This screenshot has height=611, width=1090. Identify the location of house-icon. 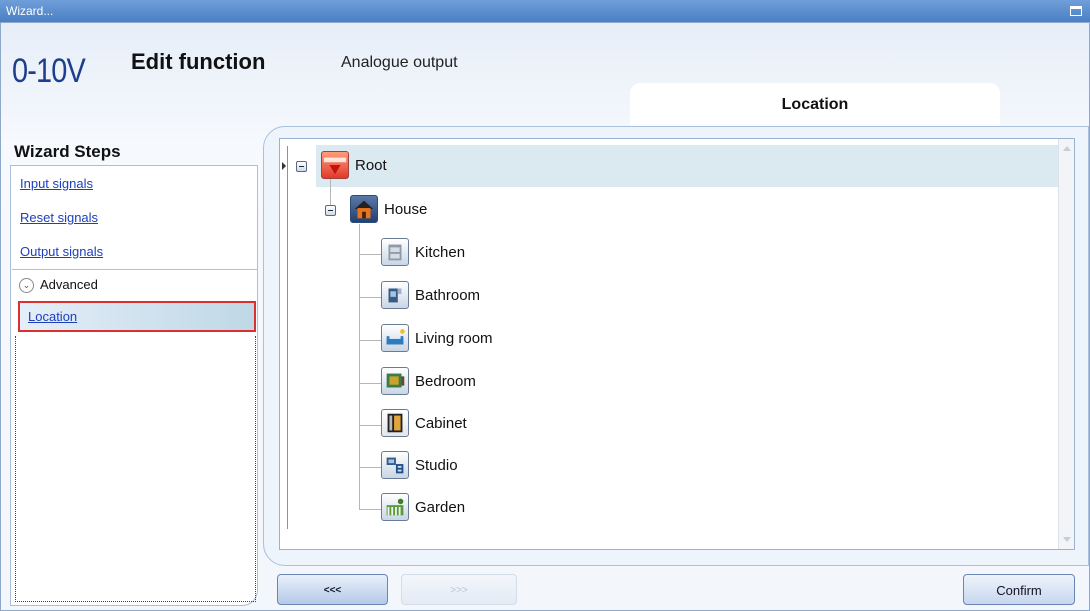
(364, 209).